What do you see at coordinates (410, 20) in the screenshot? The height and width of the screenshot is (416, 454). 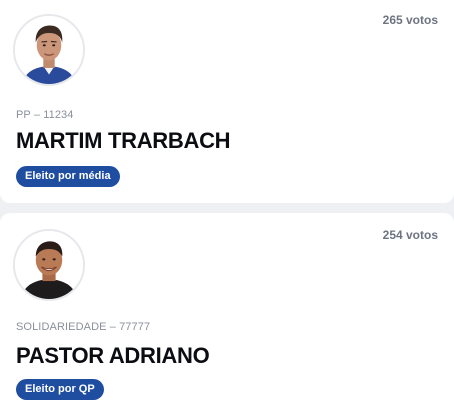 I see `vote-count: 265 votos` at bounding box center [410, 20].